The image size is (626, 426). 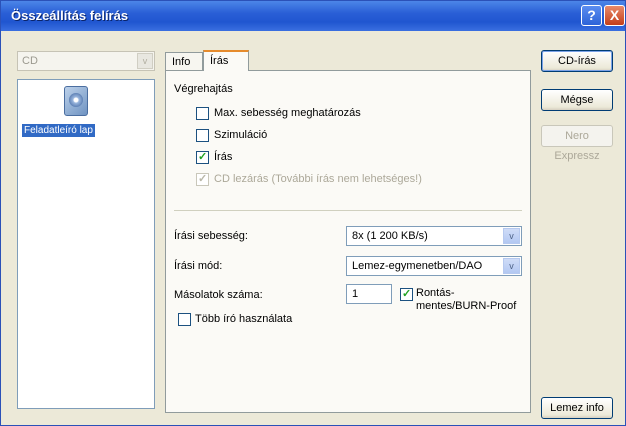 What do you see at coordinates (30, 61) in the screenshot?
I see `media-type-value: CD` at bounding box center [30, 61].